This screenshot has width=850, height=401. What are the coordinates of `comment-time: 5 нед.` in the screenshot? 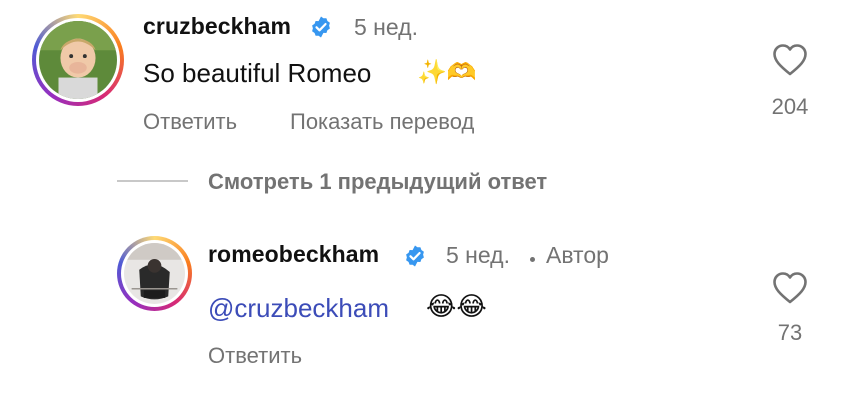 It's located at (386, 27).